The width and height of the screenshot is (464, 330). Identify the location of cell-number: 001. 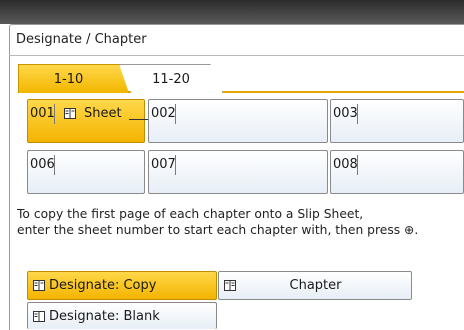
(42, 113).